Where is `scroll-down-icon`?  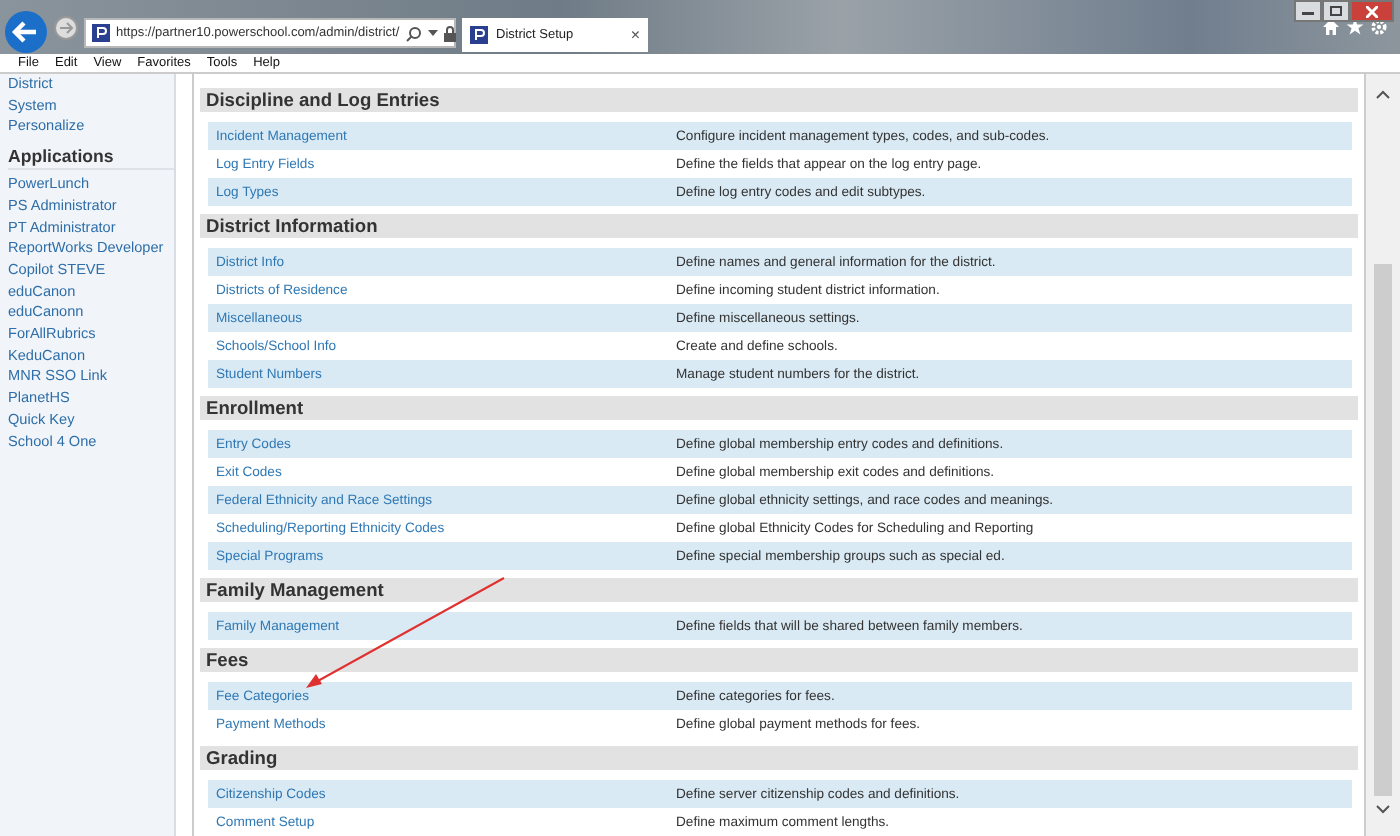
scroll-down-icon is located at coordinates (1383, 809).